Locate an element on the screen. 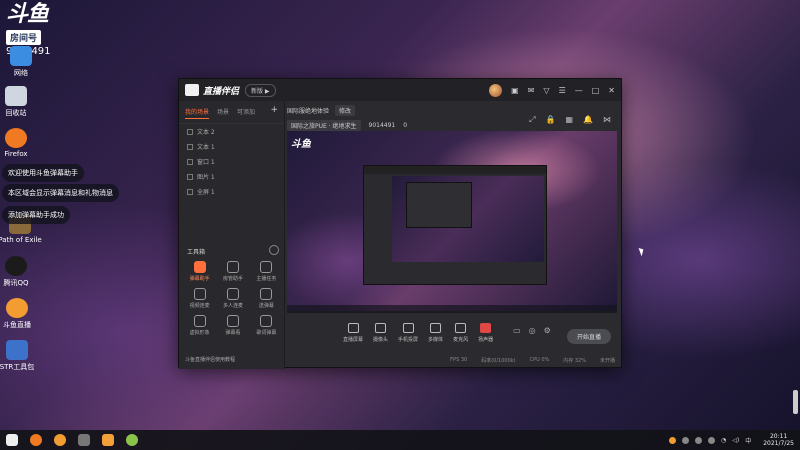 The height and width of the screenshot is (450, 800). control-media: 多媒体 is located at coordinates (435, 333).